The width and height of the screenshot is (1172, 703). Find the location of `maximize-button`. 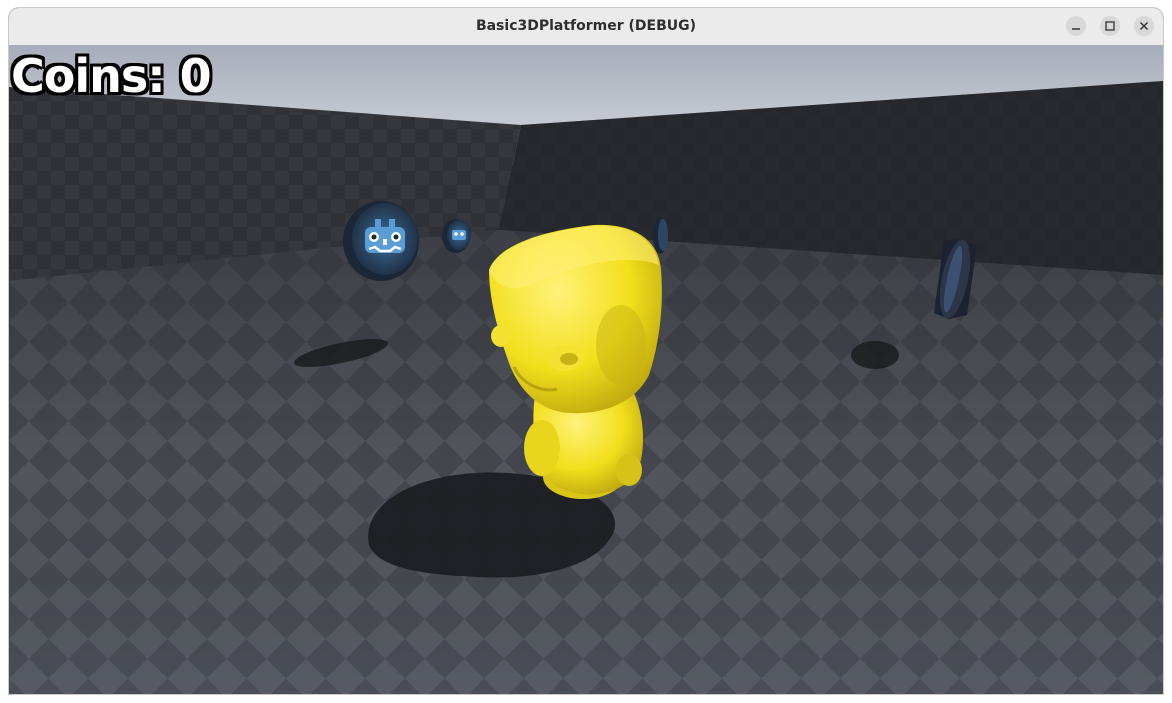

maximize-button is located at coordinates (1110, 26).